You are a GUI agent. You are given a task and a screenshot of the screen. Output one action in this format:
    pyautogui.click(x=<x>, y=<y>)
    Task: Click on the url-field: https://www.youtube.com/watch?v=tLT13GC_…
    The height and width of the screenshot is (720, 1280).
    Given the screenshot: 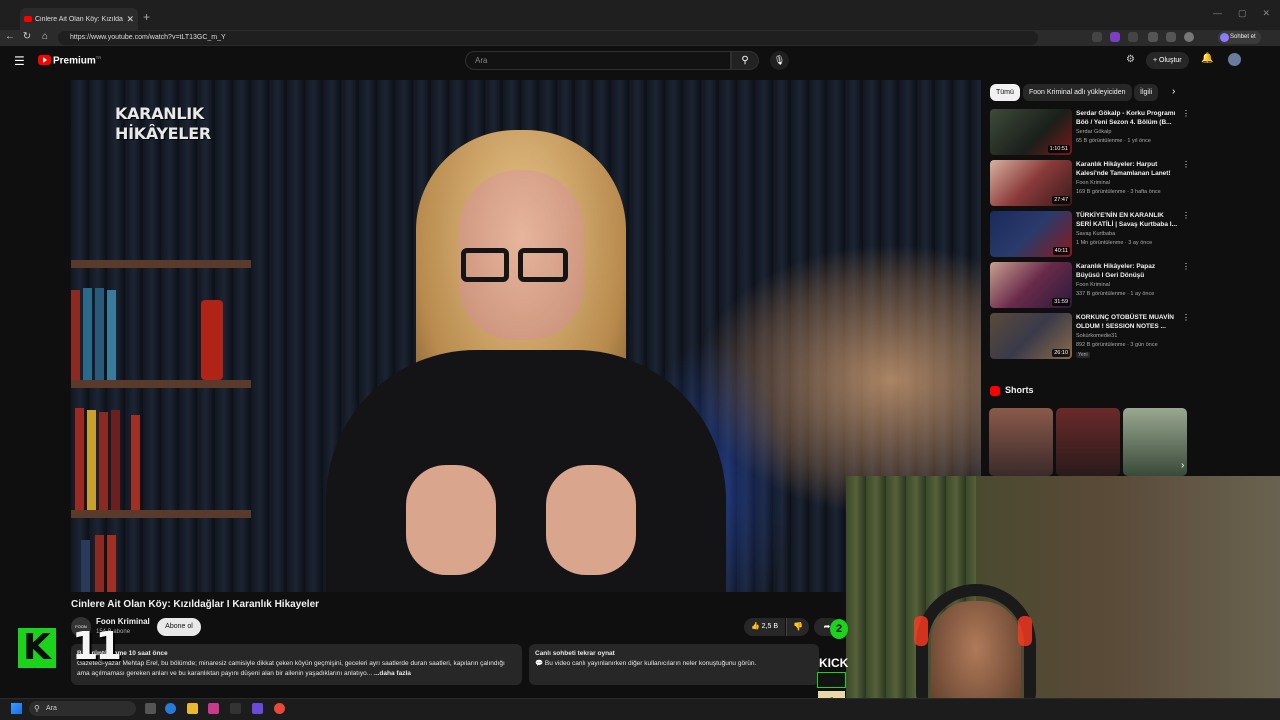 What is the action you would take?
    pyautogui.click(x=548, y=38)
    